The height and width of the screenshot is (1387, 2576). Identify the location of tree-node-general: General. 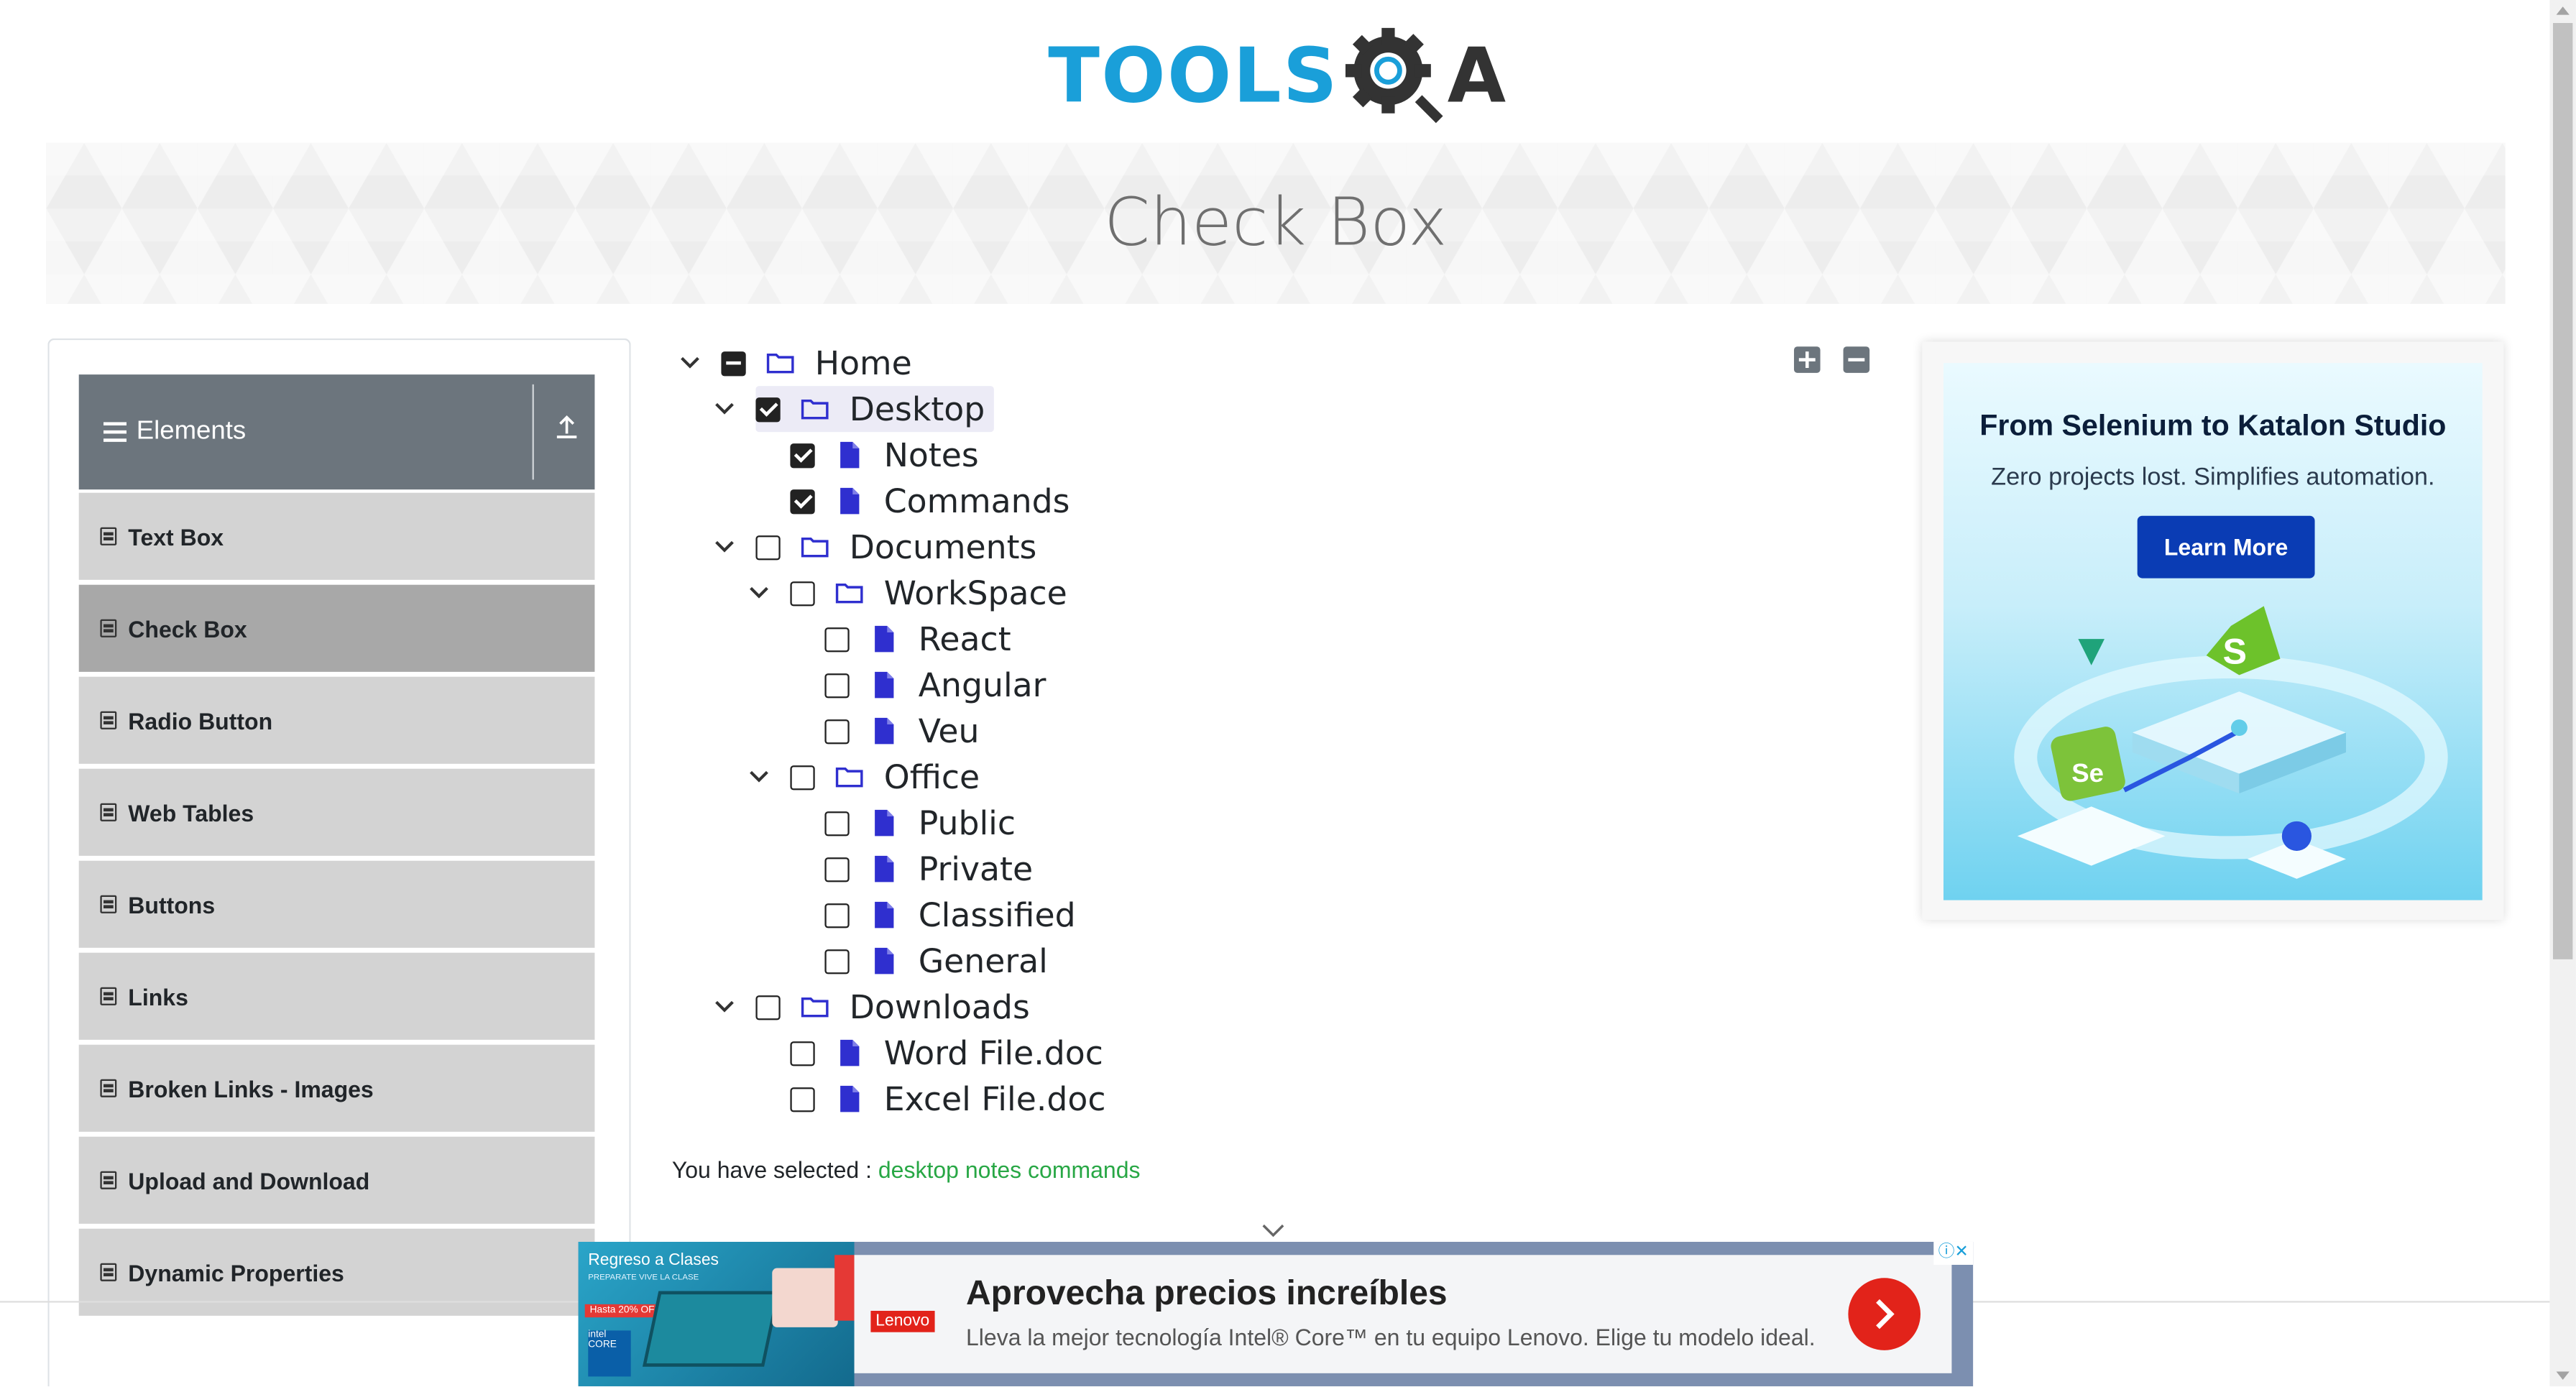
(937, 961).